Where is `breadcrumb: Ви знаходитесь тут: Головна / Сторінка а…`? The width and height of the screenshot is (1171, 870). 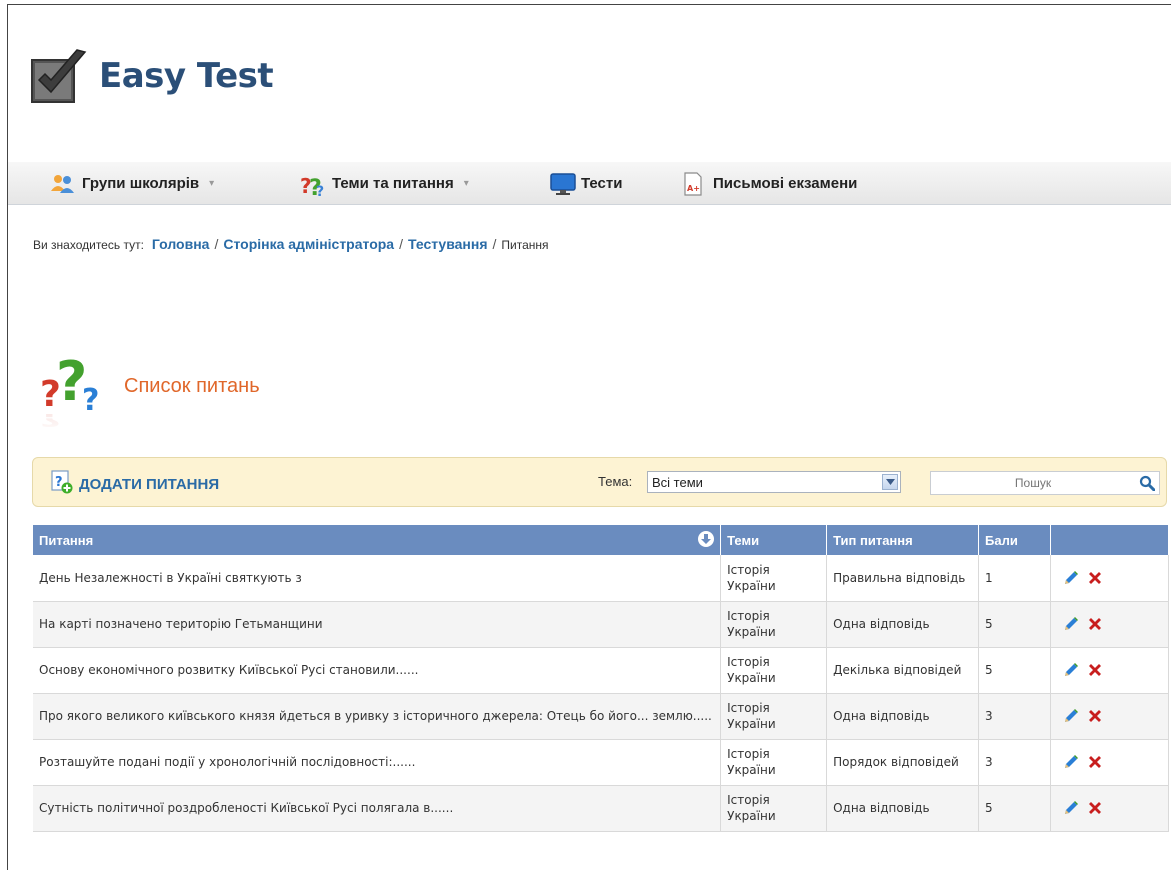
breadcrumb: Ви знаходитесь тут: Головна / Сторінка а… is located at coordinates (291, 244).